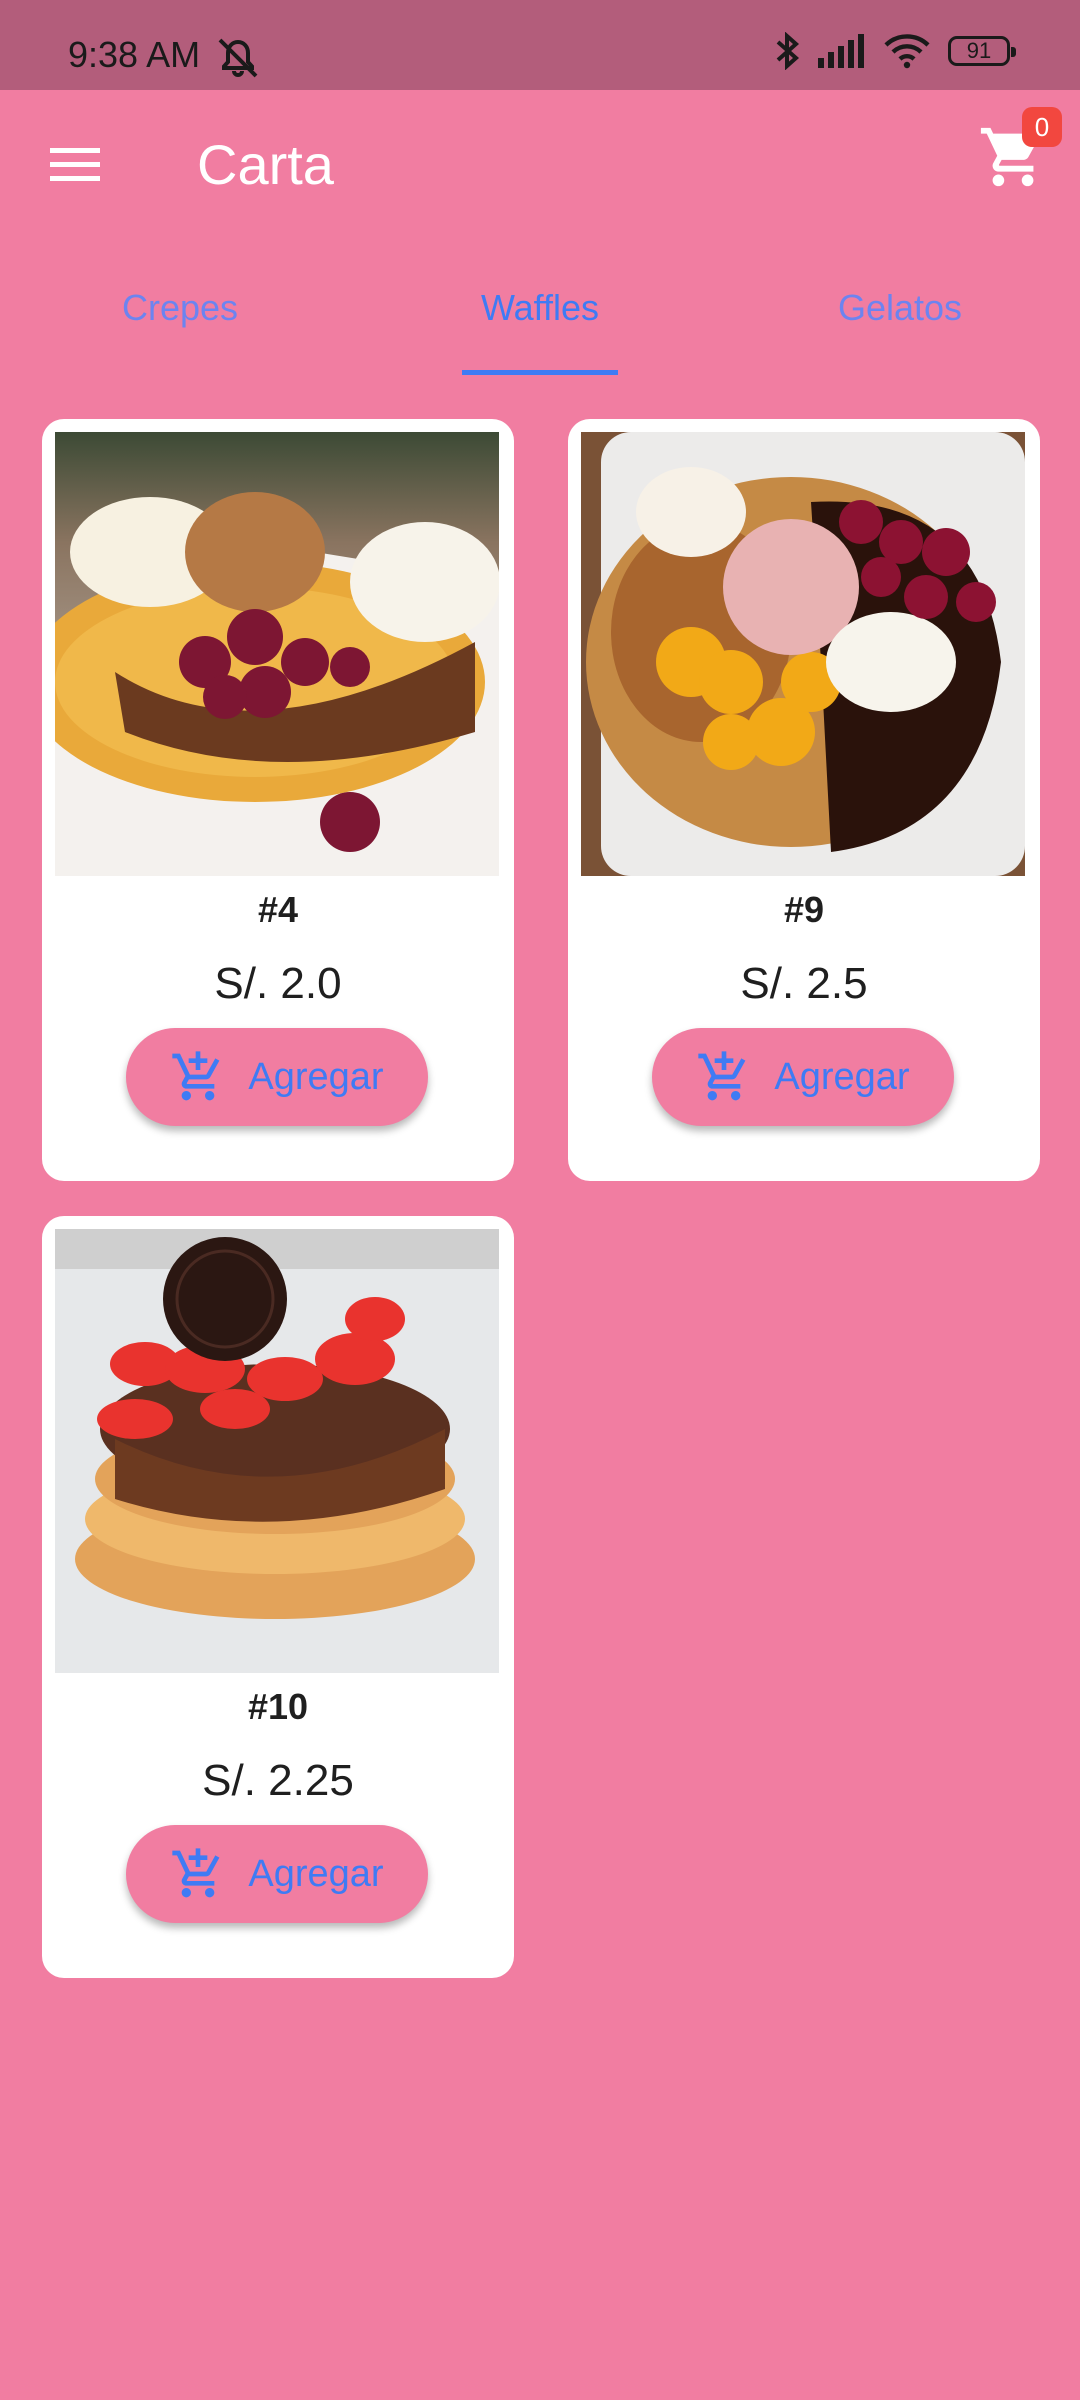 This screenshot has height=2400, width=1080. I want to click on product-name: #4, so click(278, 909).